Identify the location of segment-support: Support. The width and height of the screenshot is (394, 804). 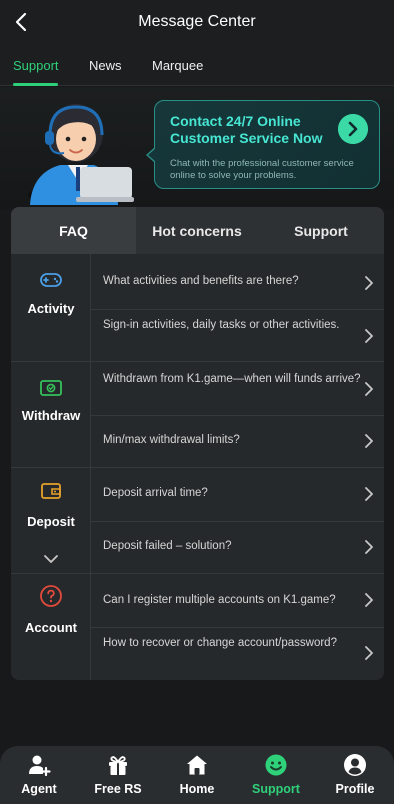
(321, 230).